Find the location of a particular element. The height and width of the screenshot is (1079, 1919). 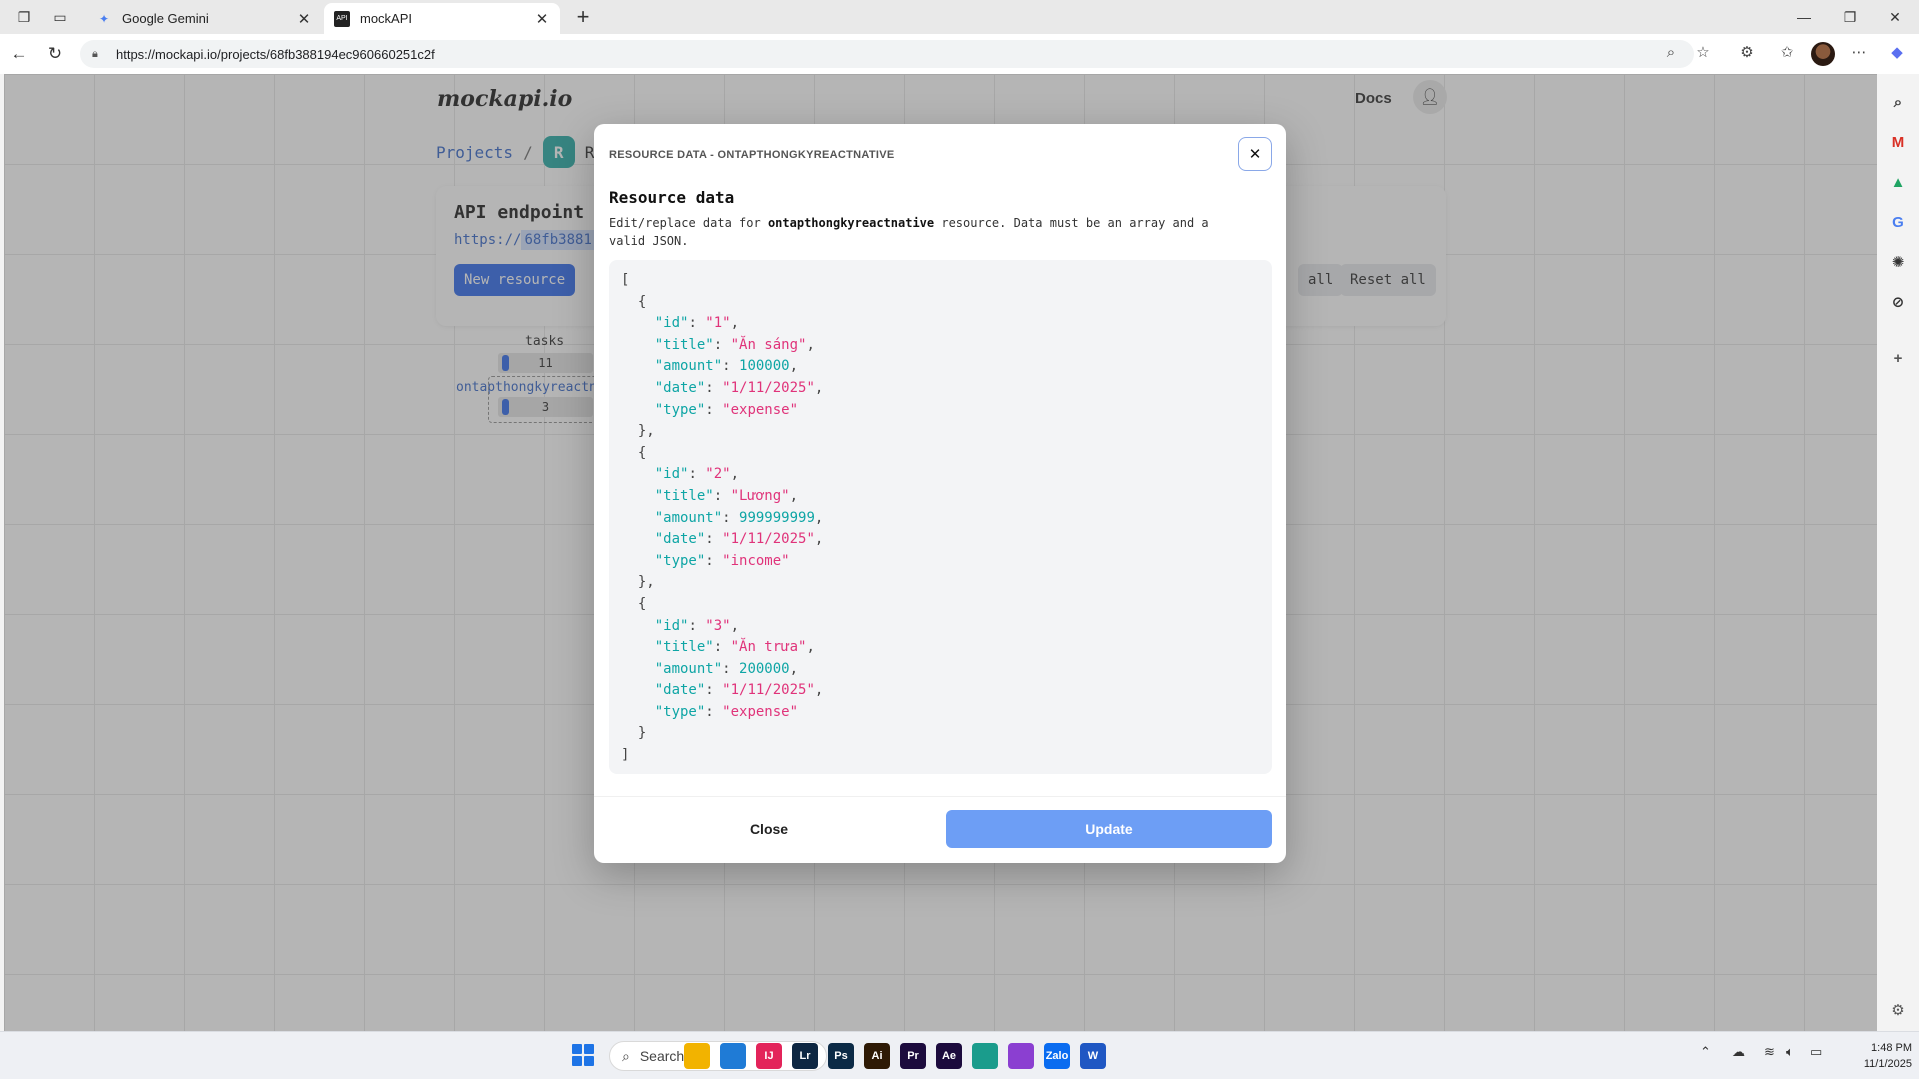

mockapi-icon: API is located at coordinates (342, 18).